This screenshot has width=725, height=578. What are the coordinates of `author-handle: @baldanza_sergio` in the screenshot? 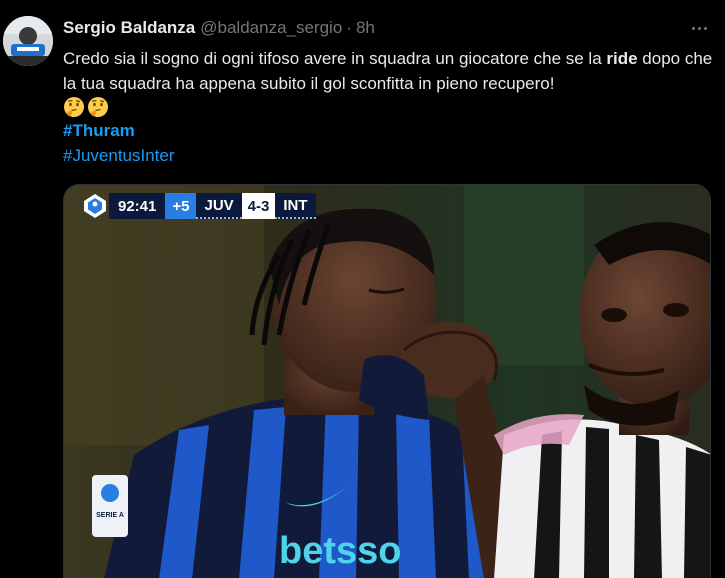 It's located at (271, 28).